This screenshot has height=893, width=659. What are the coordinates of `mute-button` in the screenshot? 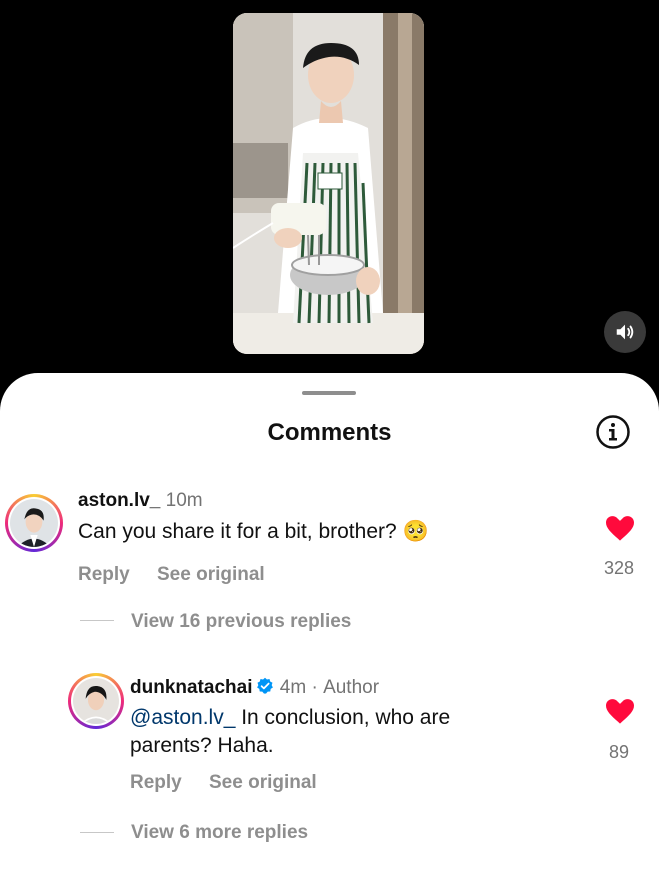 It's located at (625, 332).